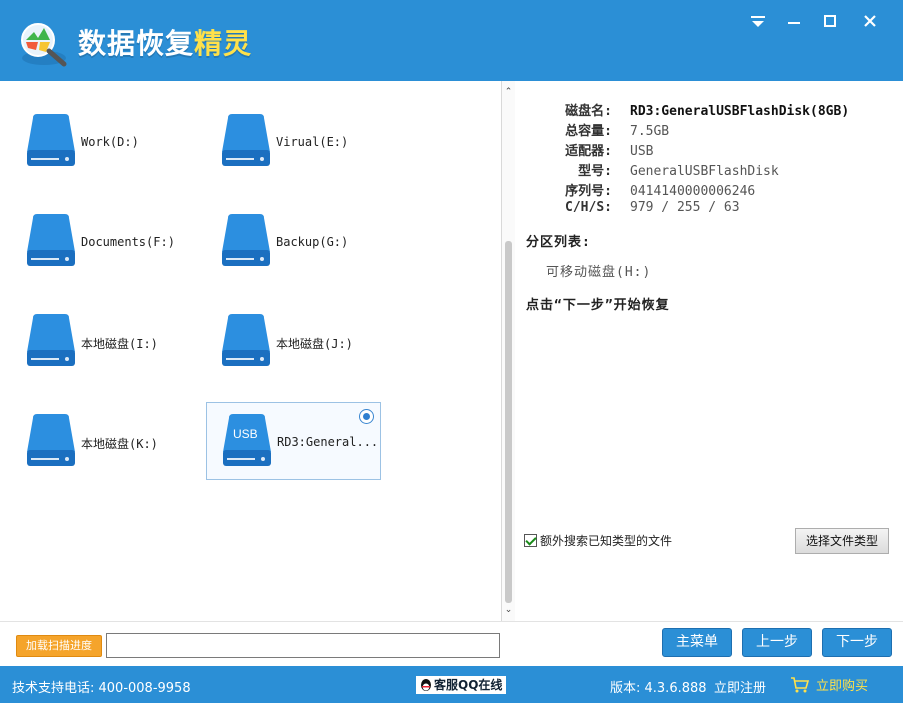 The height and width of the screenshot is (703, 903). I want to click on detail-row: 总容量: 7.5GB, so click(617, 131).